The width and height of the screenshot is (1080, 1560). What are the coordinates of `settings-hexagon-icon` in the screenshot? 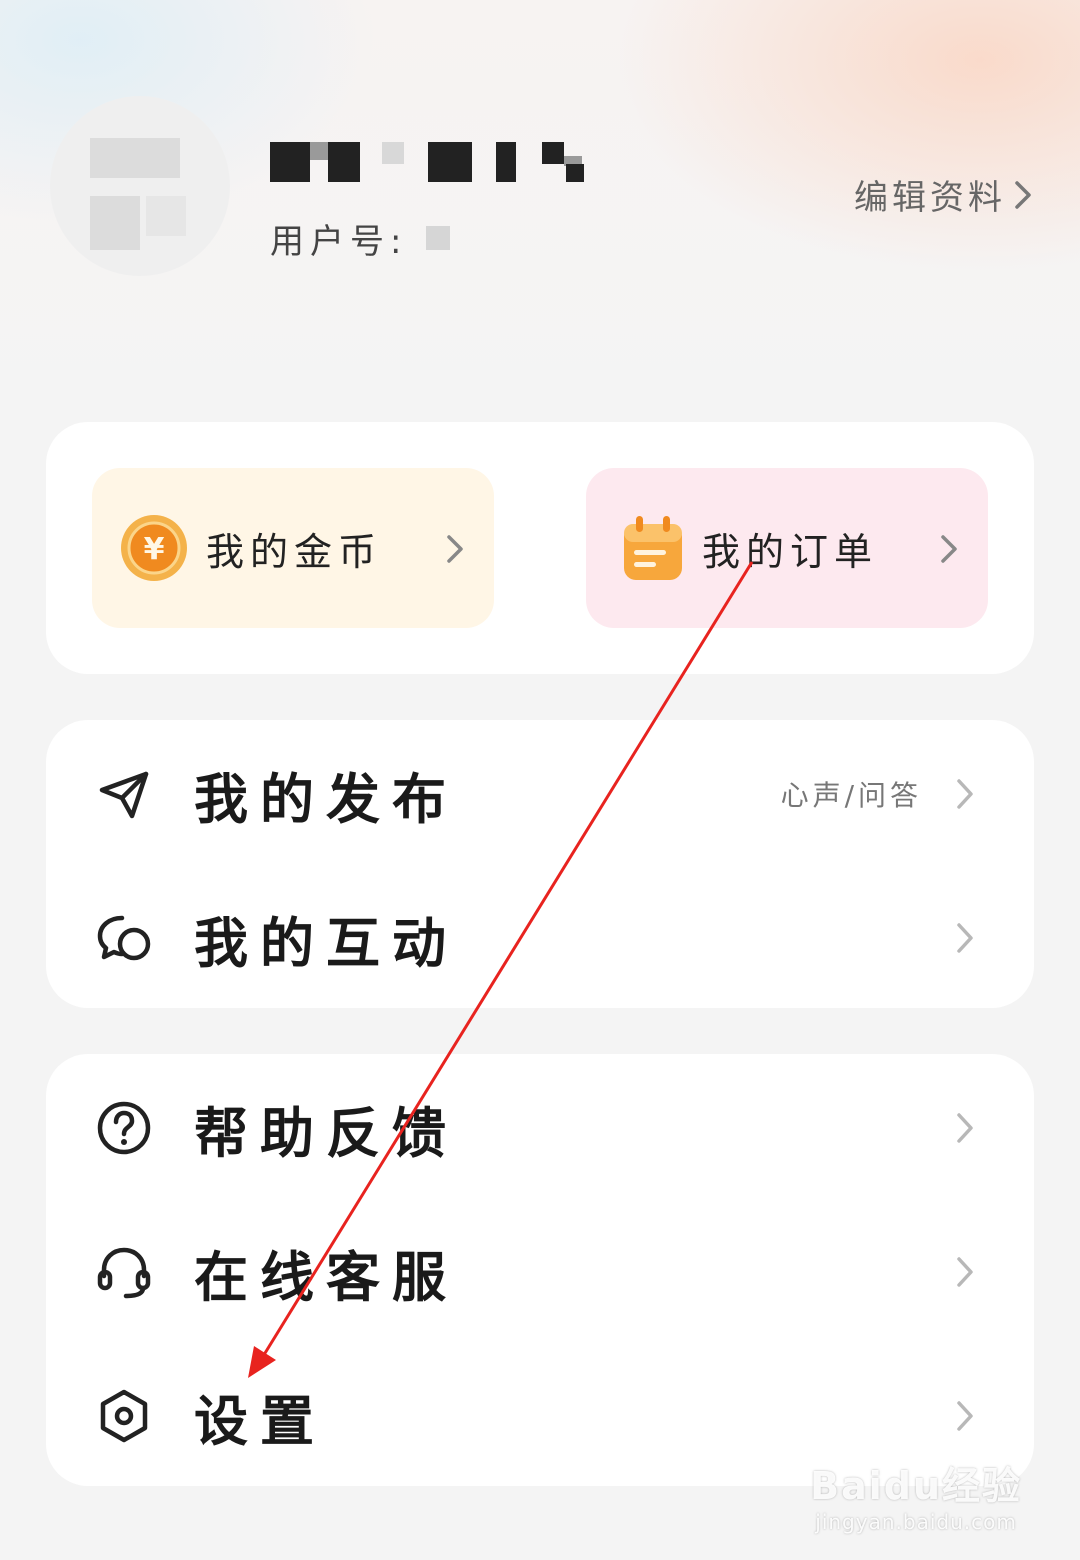 It's located at (124, 1416).